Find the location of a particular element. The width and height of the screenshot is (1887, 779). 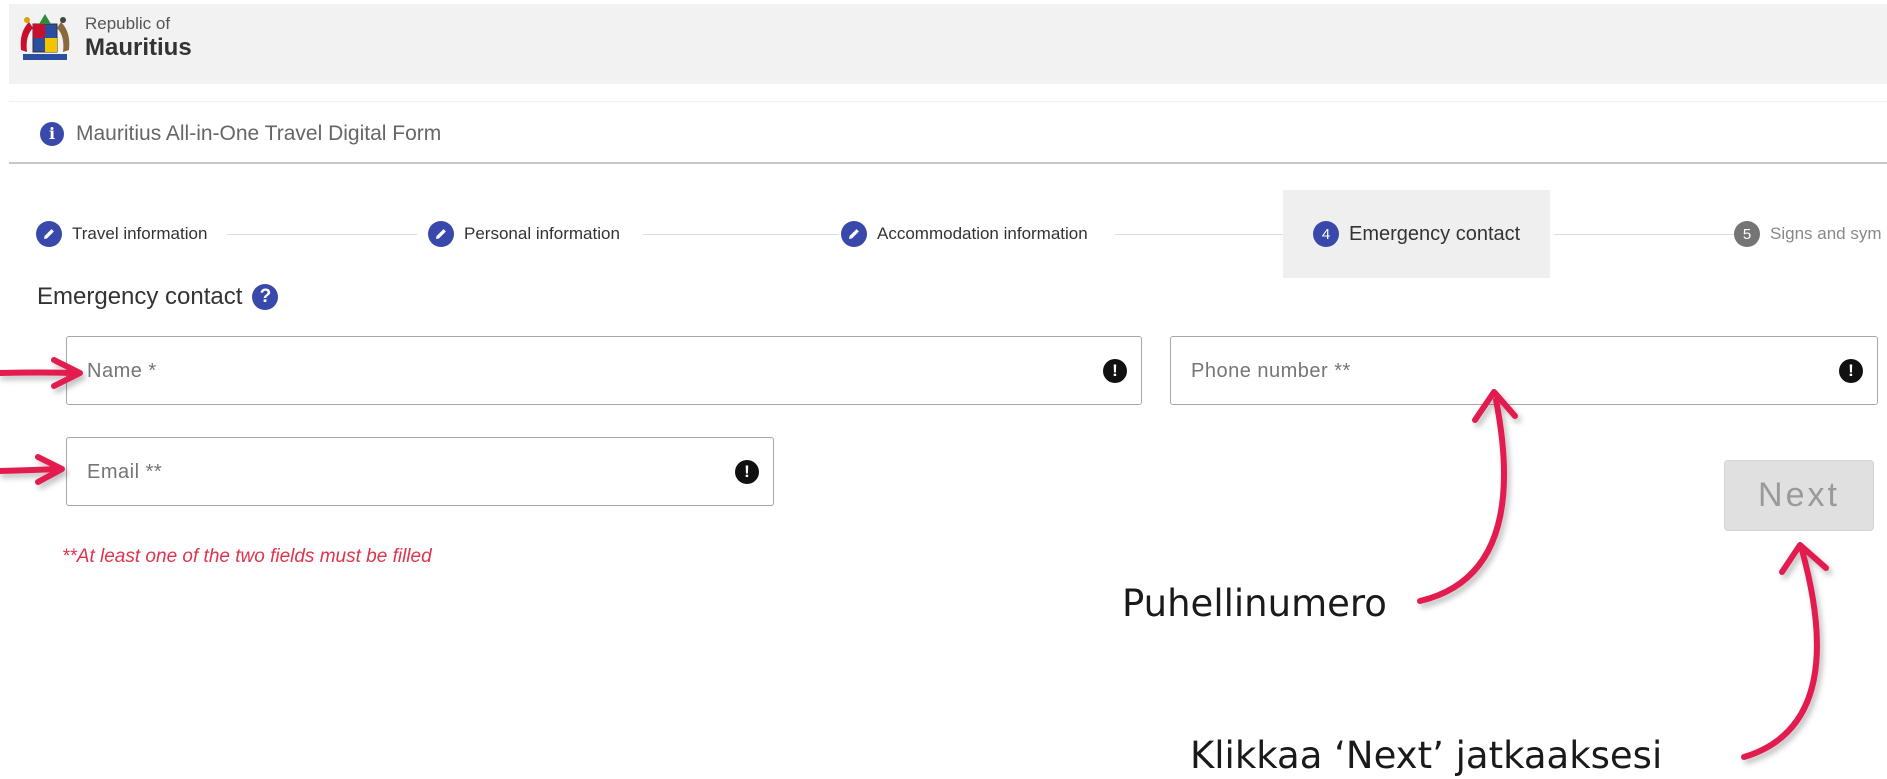

arrow-to-next is located at coordinates (1780, 653).